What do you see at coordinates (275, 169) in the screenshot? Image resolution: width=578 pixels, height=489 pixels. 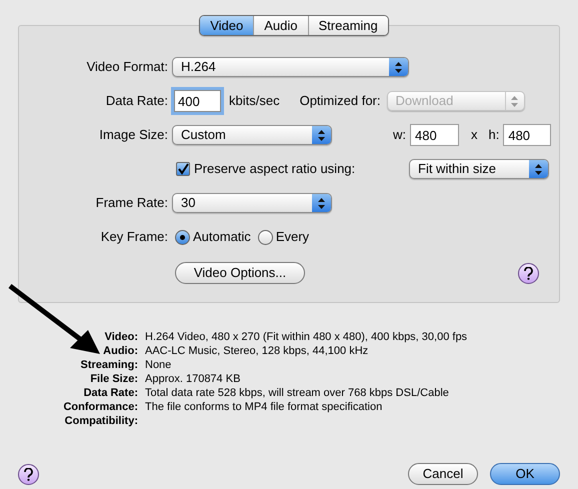 I see `checkbox-label: Preserve aspect ratio using:` at bounding box center [275, 169].